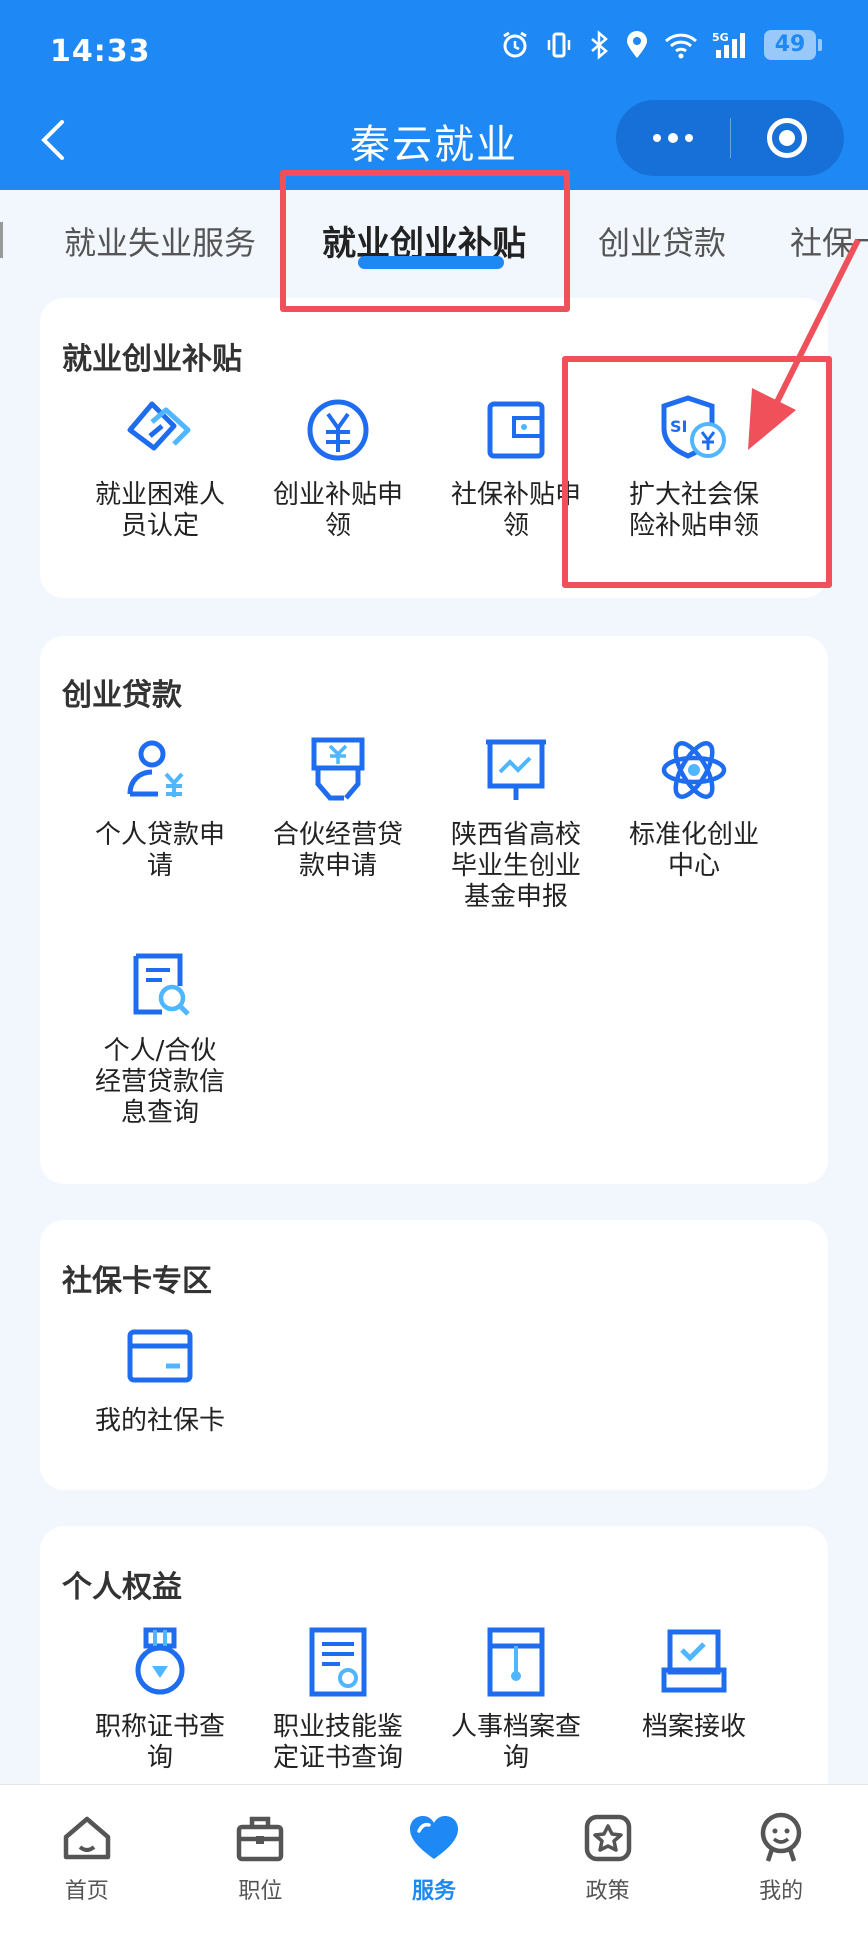 The image size is (868, 1934). I want to click on service-label: 职称证书查询, so click(159, 1742).